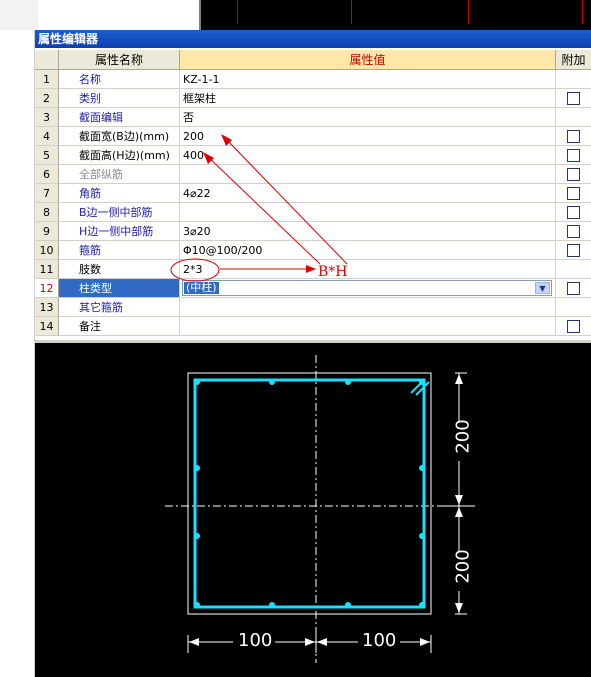 Image resolution: width=591 pixels, height=677 pixels. What do you see at coordinates (368, 231) in the screenshot?
I see `property-value: 3⌀20` at bounding box center [368, 231].